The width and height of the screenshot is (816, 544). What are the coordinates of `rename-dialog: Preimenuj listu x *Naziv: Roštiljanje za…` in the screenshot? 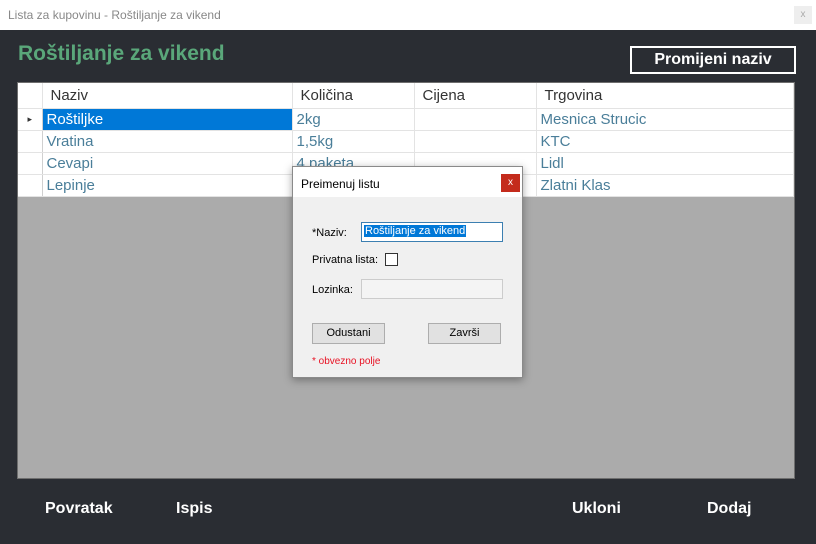 It's located at (407, 272).